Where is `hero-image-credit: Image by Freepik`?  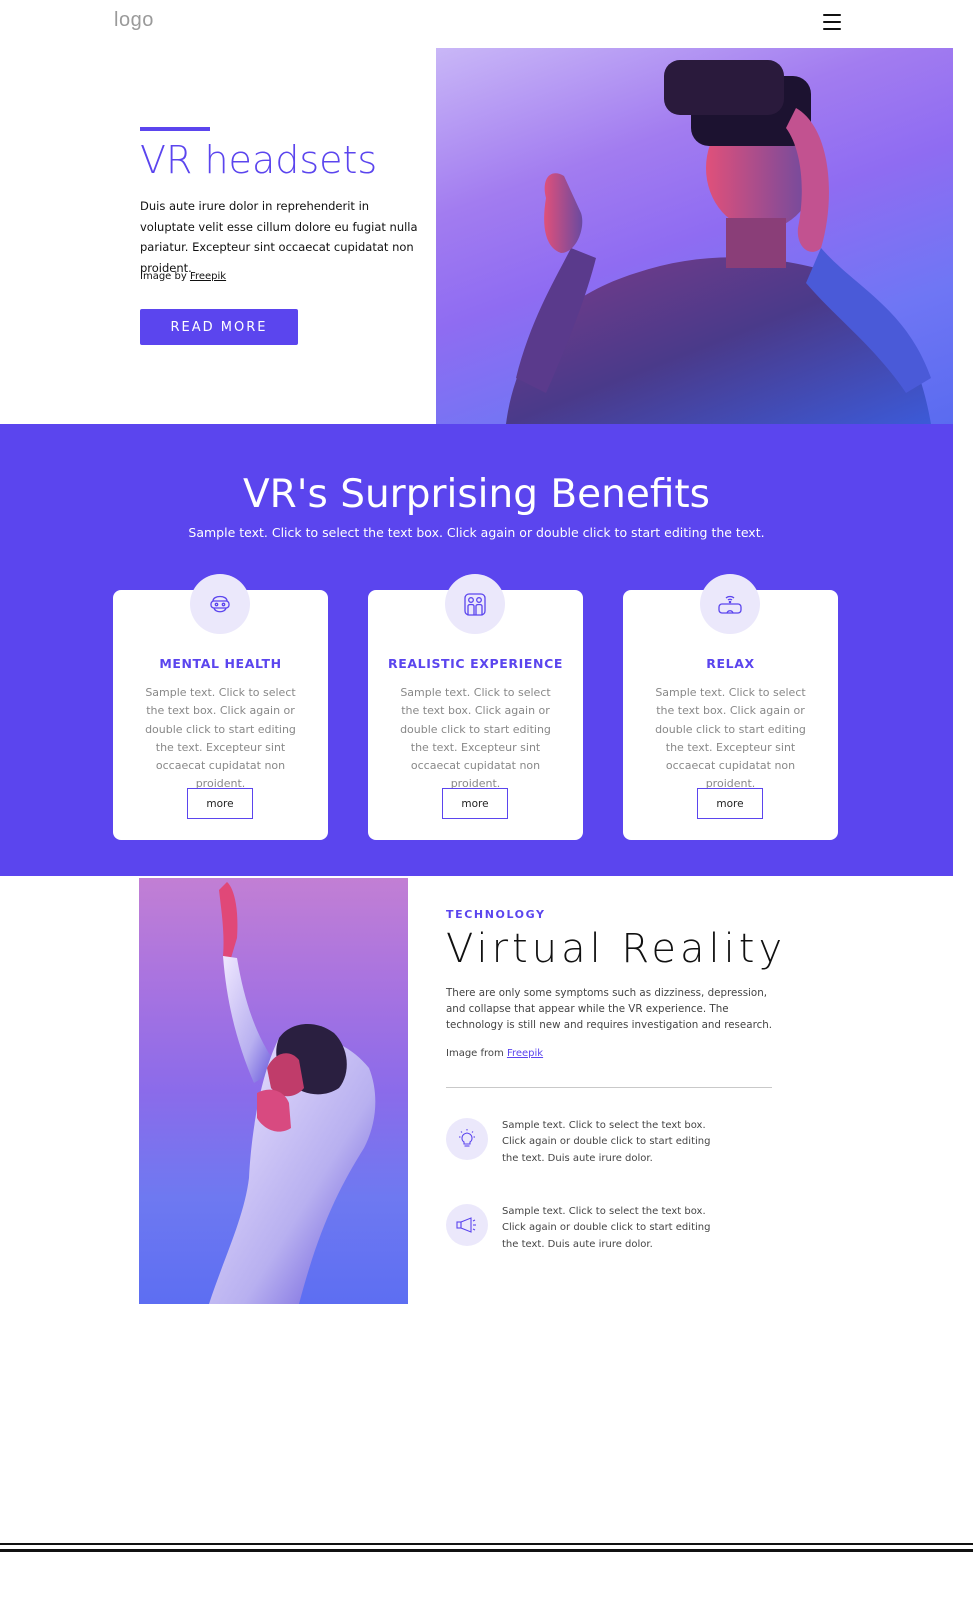
hero-image-credit: Image by Freepik is located at coordinates (183, 276).